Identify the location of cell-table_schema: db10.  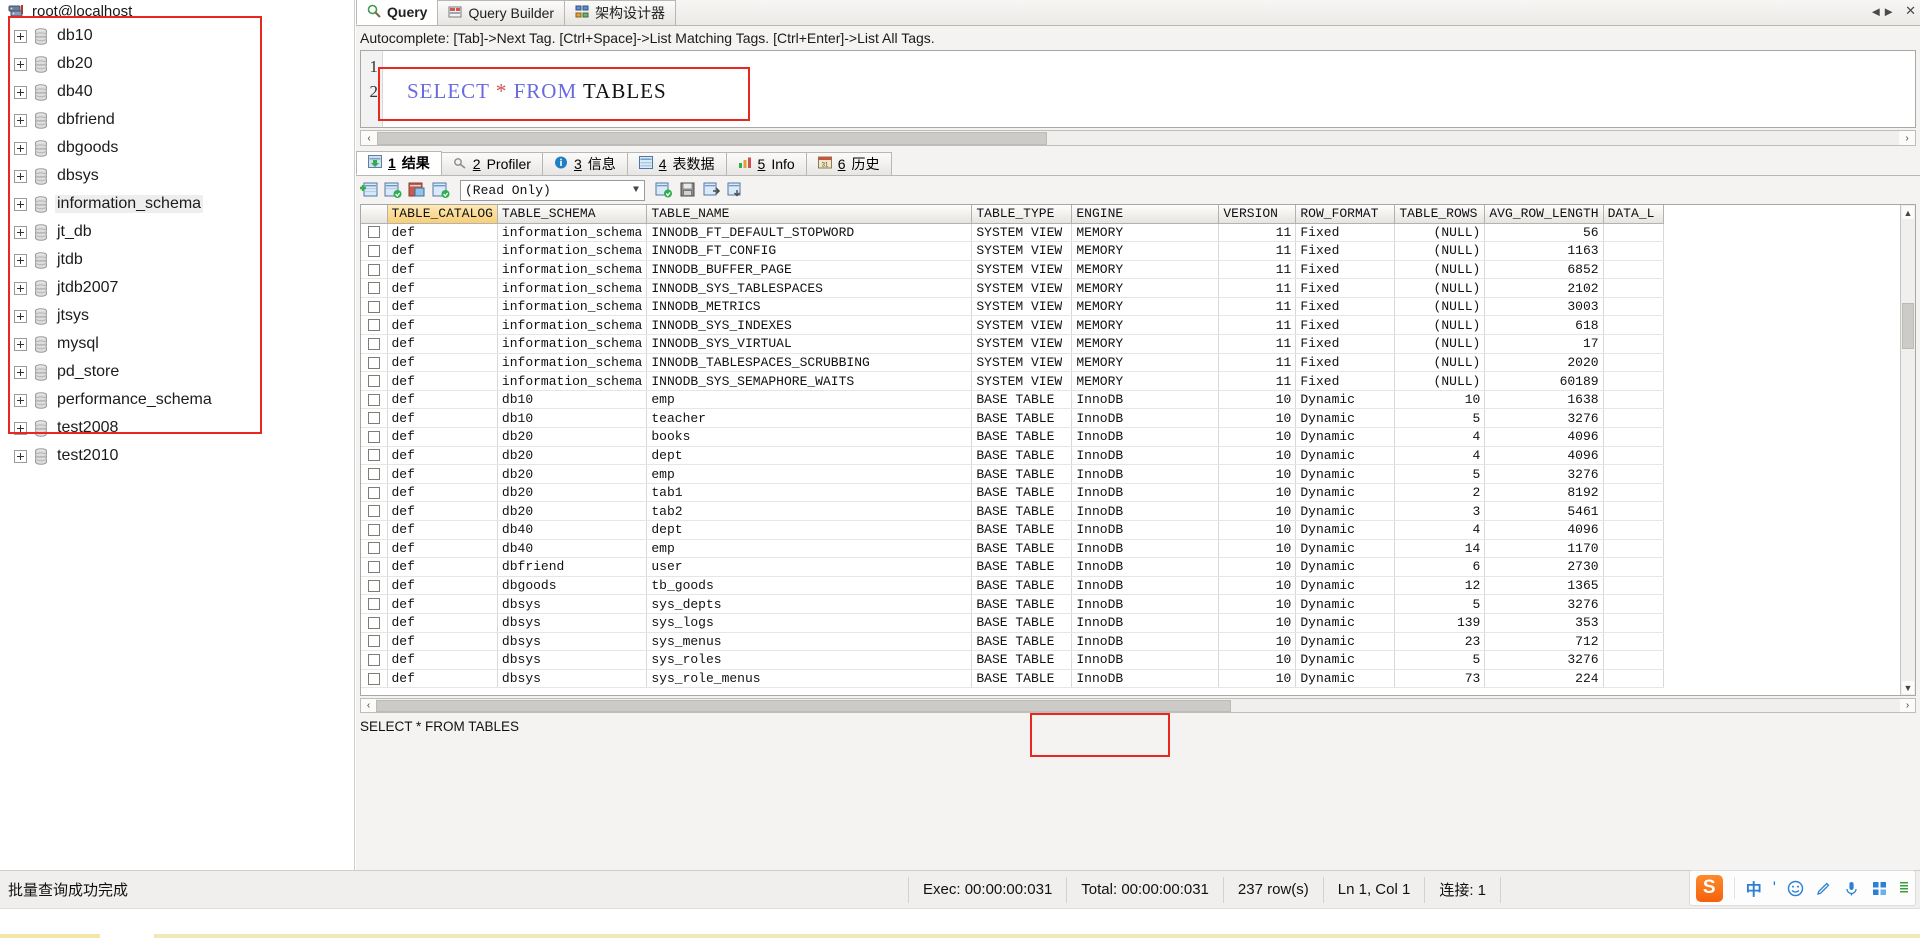
(572, 418).